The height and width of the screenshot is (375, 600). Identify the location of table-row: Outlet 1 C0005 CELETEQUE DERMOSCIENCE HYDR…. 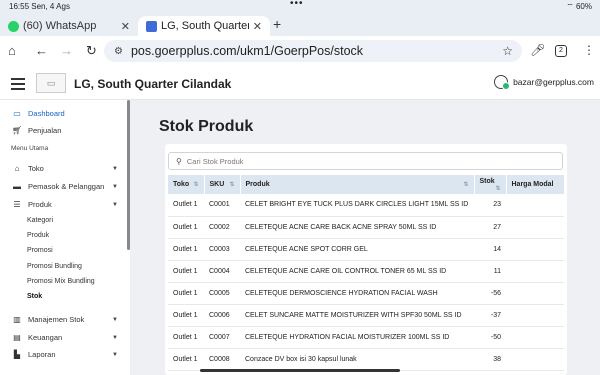
(366, 293).